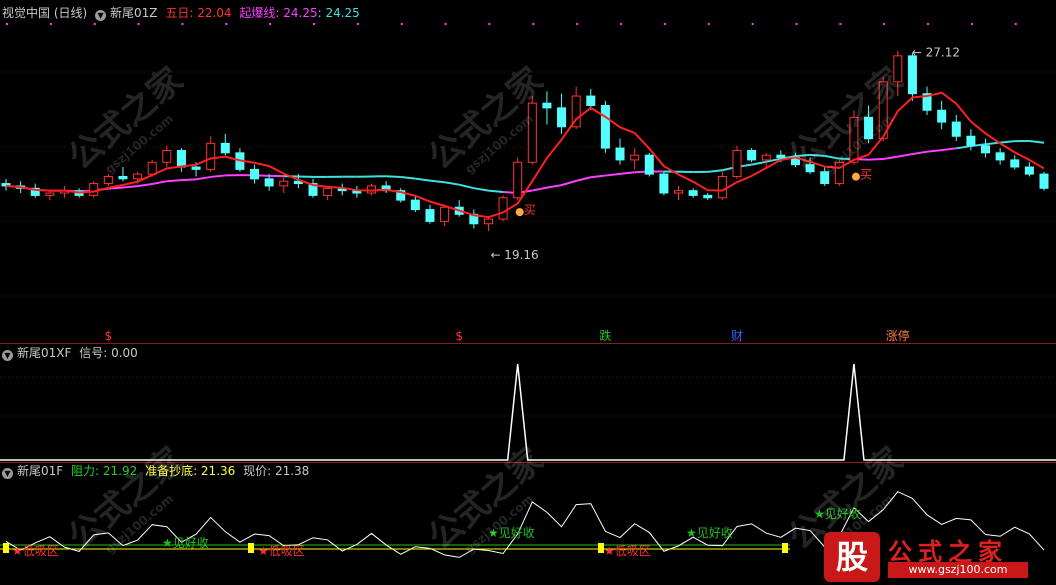  Describe the element at coordinates (737, 336) in the screenshot. I see `signal-marker: 财` at that location.